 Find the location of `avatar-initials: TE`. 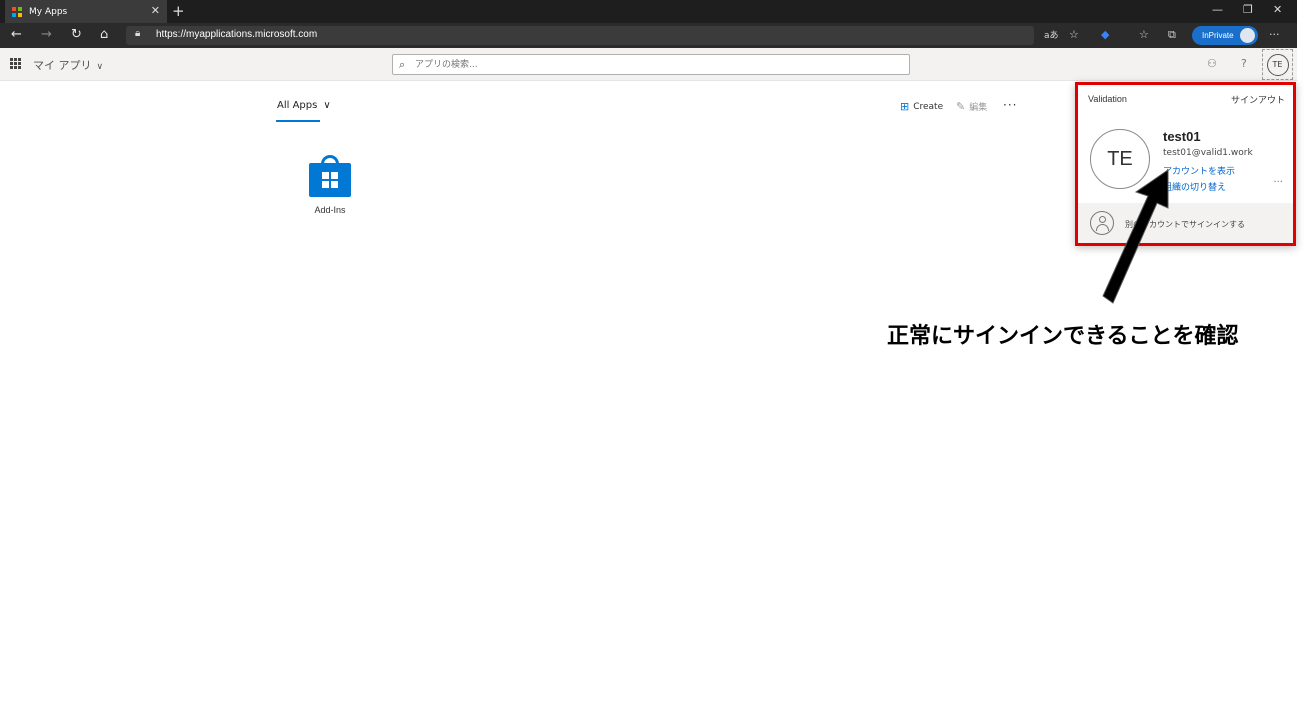

avatar-initials: TE is located at coordinates (1277, 64).